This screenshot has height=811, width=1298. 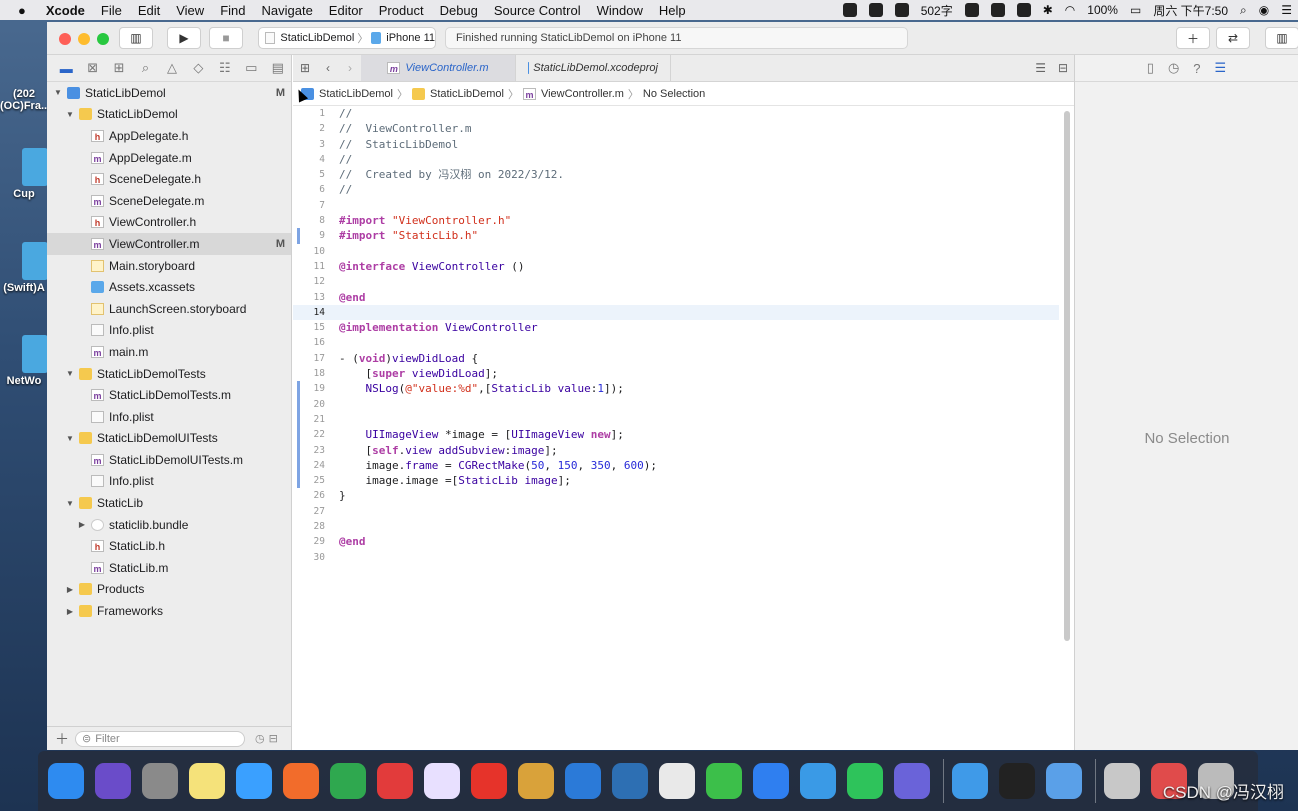 I want to click on history-icon: ◷, so click(x=1173, y=68).